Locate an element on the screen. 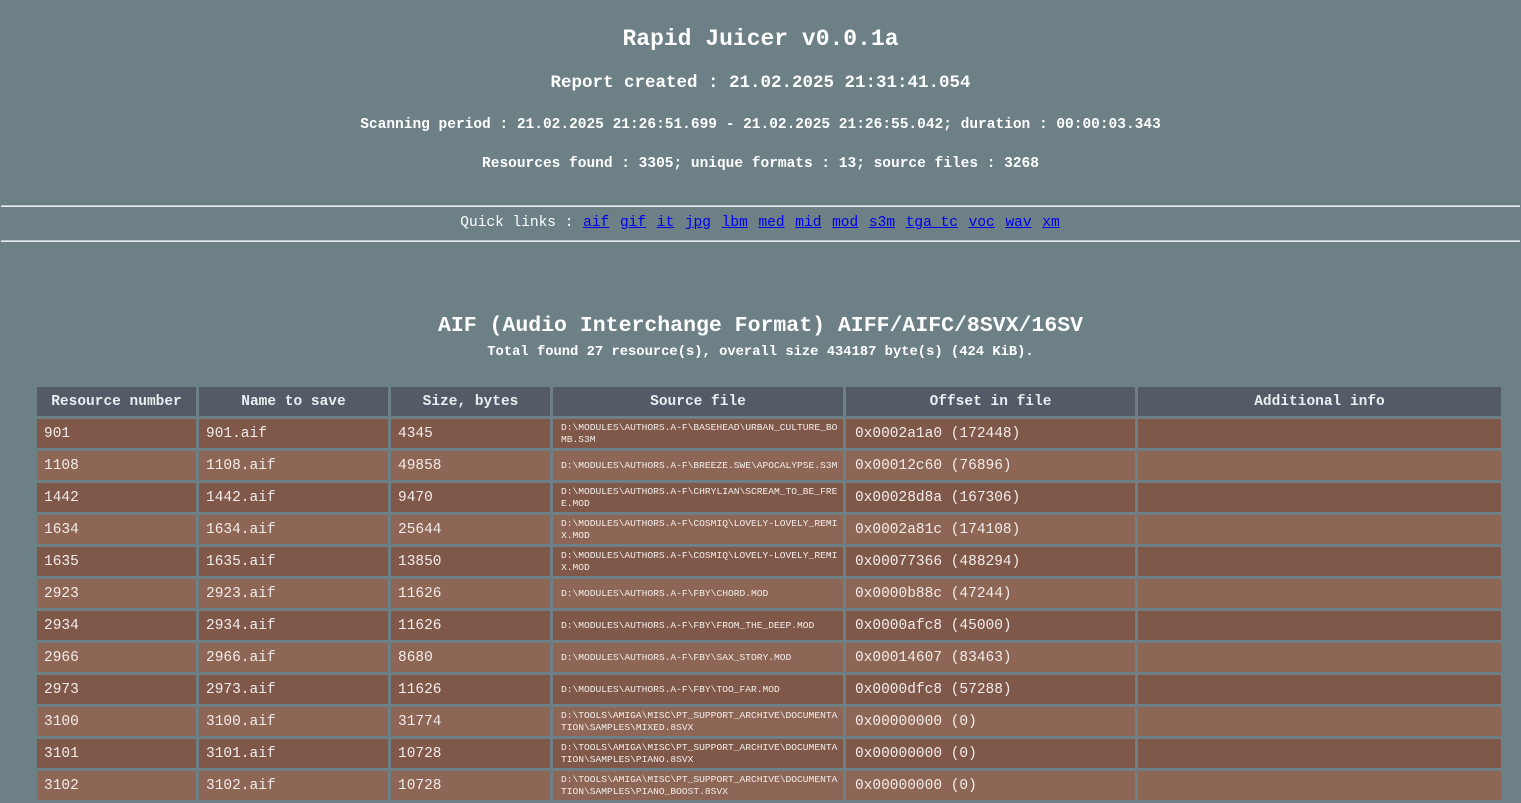 The height and width of the screenshot is (803, 1521). cell-name-to-save: 901.aif is located at coordinates (293, 433).